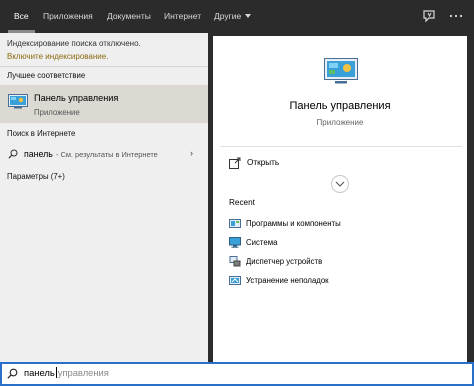 This screenshot has width=474, height=386. Describe the element at coordinates (287, 280) in the screenshot. I see `recent-item-label: Устранение неполадок` at that location.